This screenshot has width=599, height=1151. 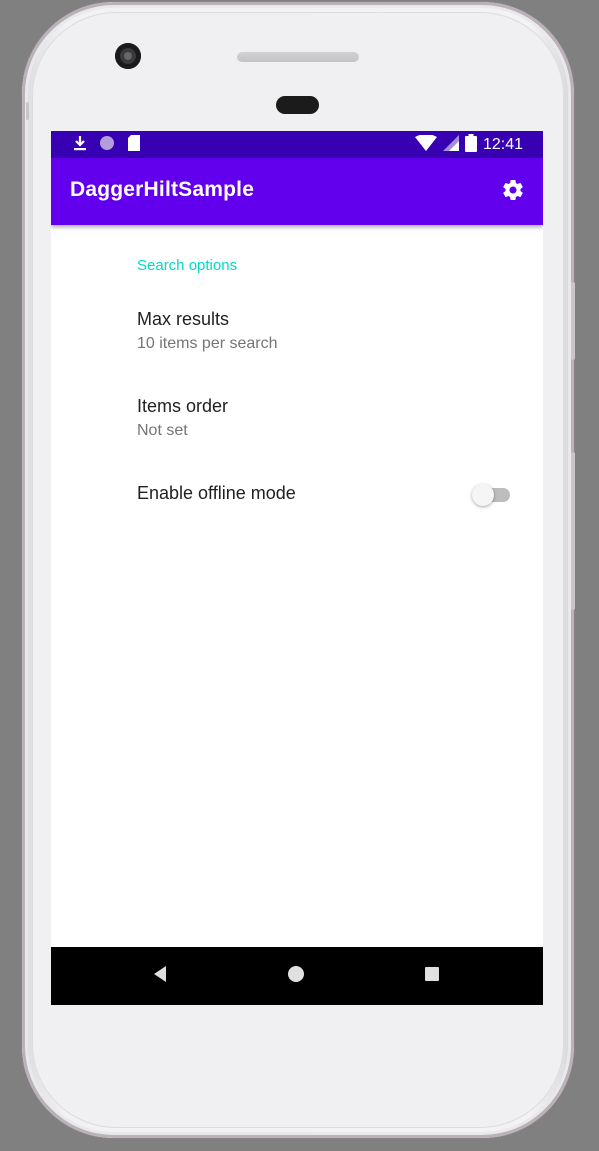 I want to click on circle-notification-icon, so click(x=107, y=145).